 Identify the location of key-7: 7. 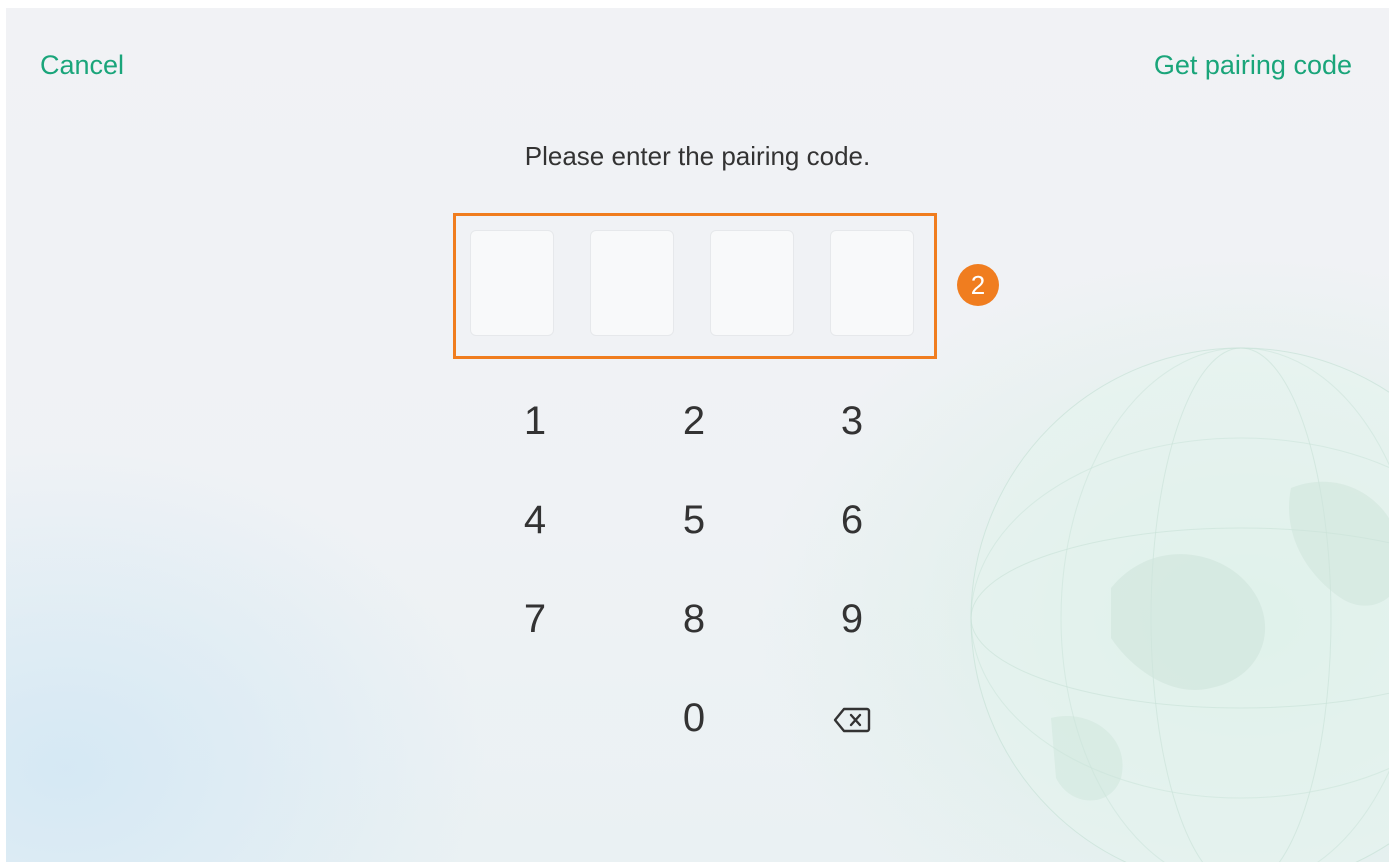
(535, 619).